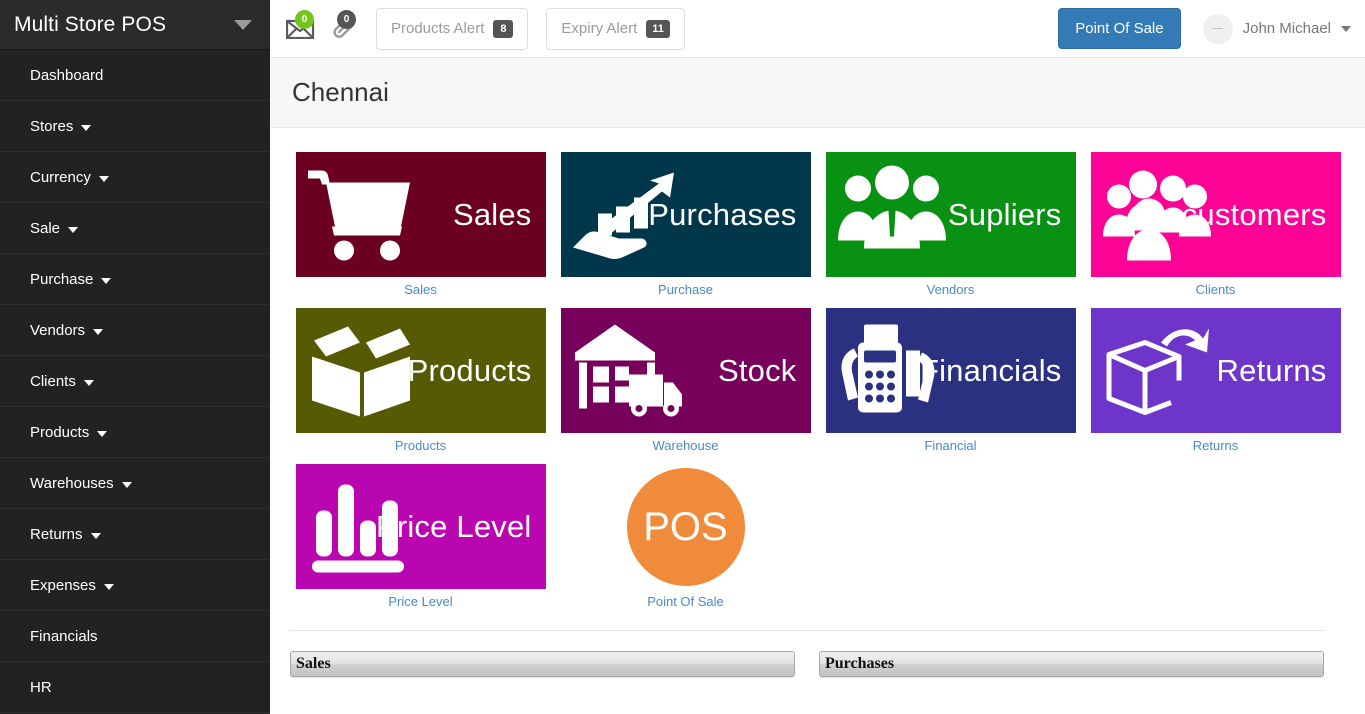  What do you see at coordinates (1215, 214) in the screenshot?
I see `tile-clients: customers` at bounding box center [1215, 214].